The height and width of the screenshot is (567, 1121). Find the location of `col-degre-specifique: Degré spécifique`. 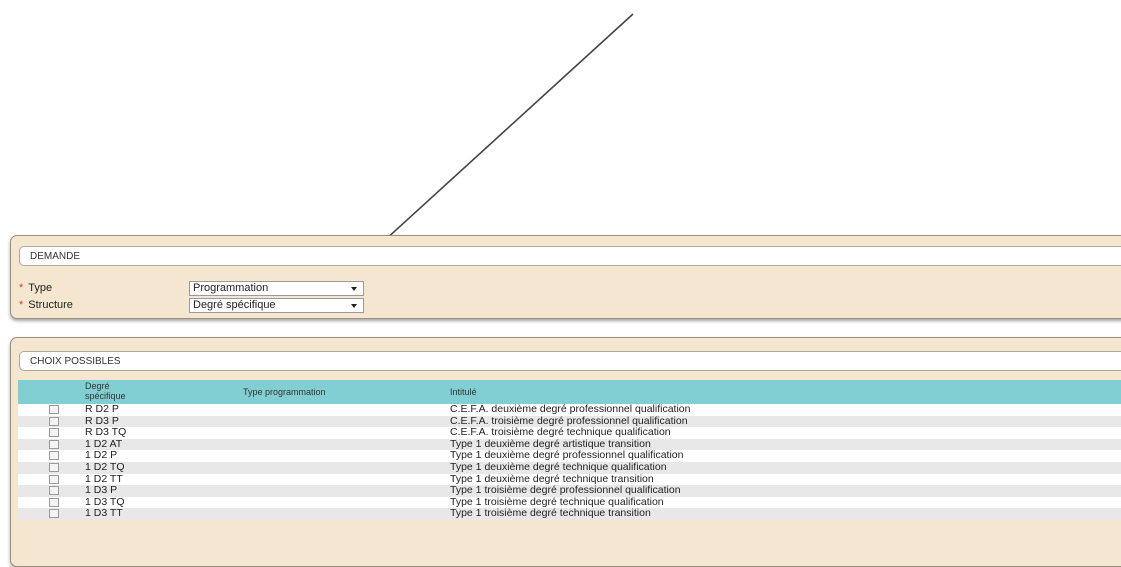

col-degre-specifique: Degré spécifique is located at coordinates (115, 391).